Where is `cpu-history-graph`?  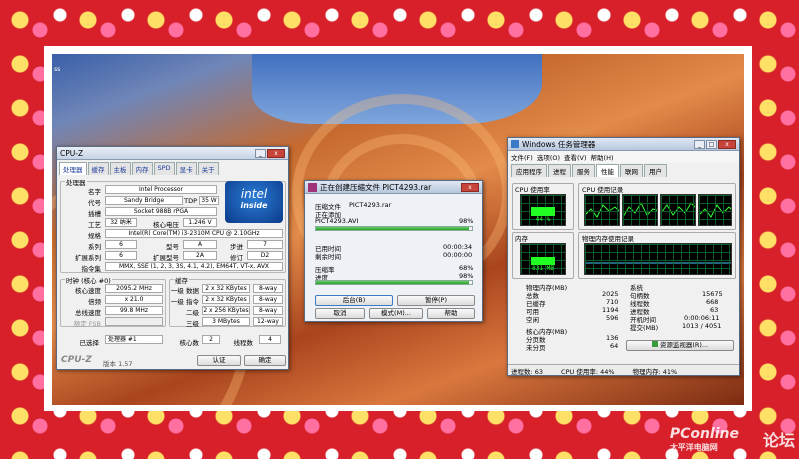
cpu-history-graph is located at coordinates (602, 210).